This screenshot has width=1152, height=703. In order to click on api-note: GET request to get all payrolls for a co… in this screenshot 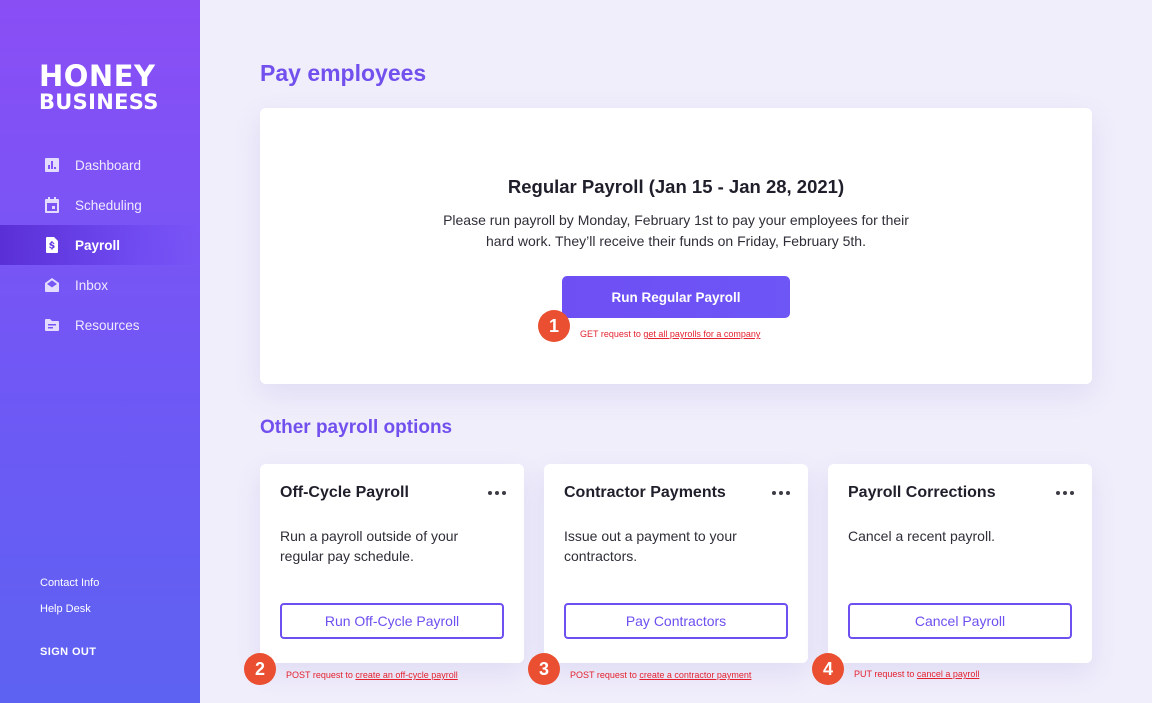, I will do `click(670, 334)`.